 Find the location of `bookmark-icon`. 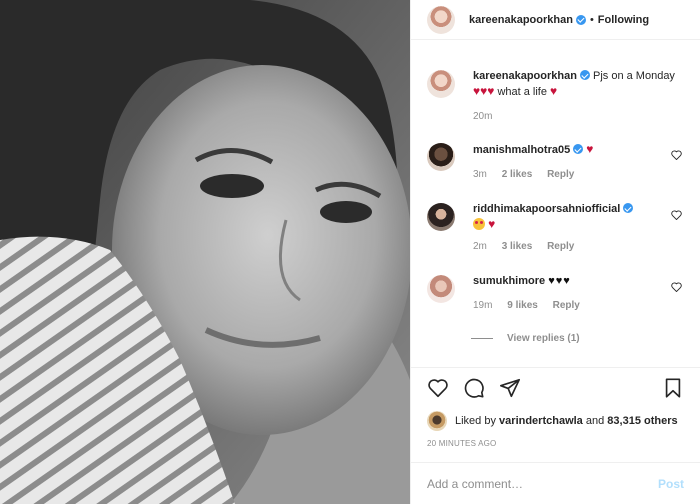

bookmark-icon is located at coordinates (673, 388).